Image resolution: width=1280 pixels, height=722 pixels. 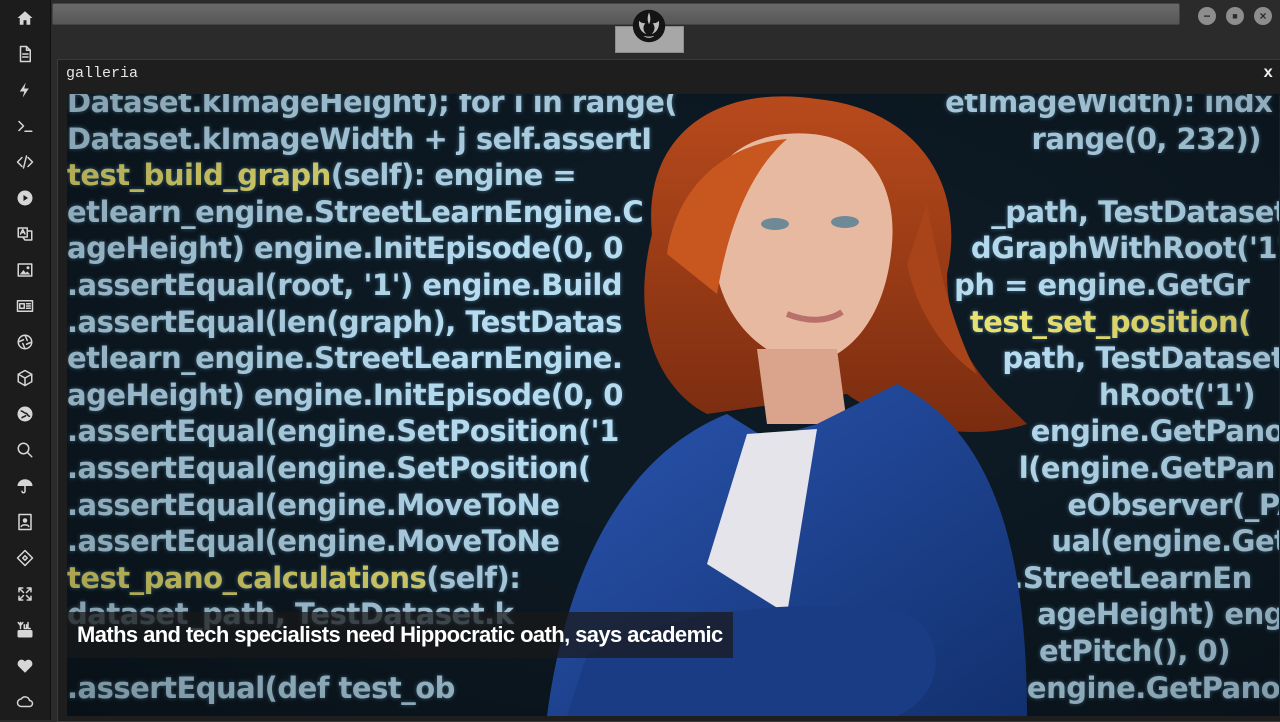 What do you see at coordinates (25, 234) in the screenshot?
I see `translate-icon` at bounding box center [25, 234].